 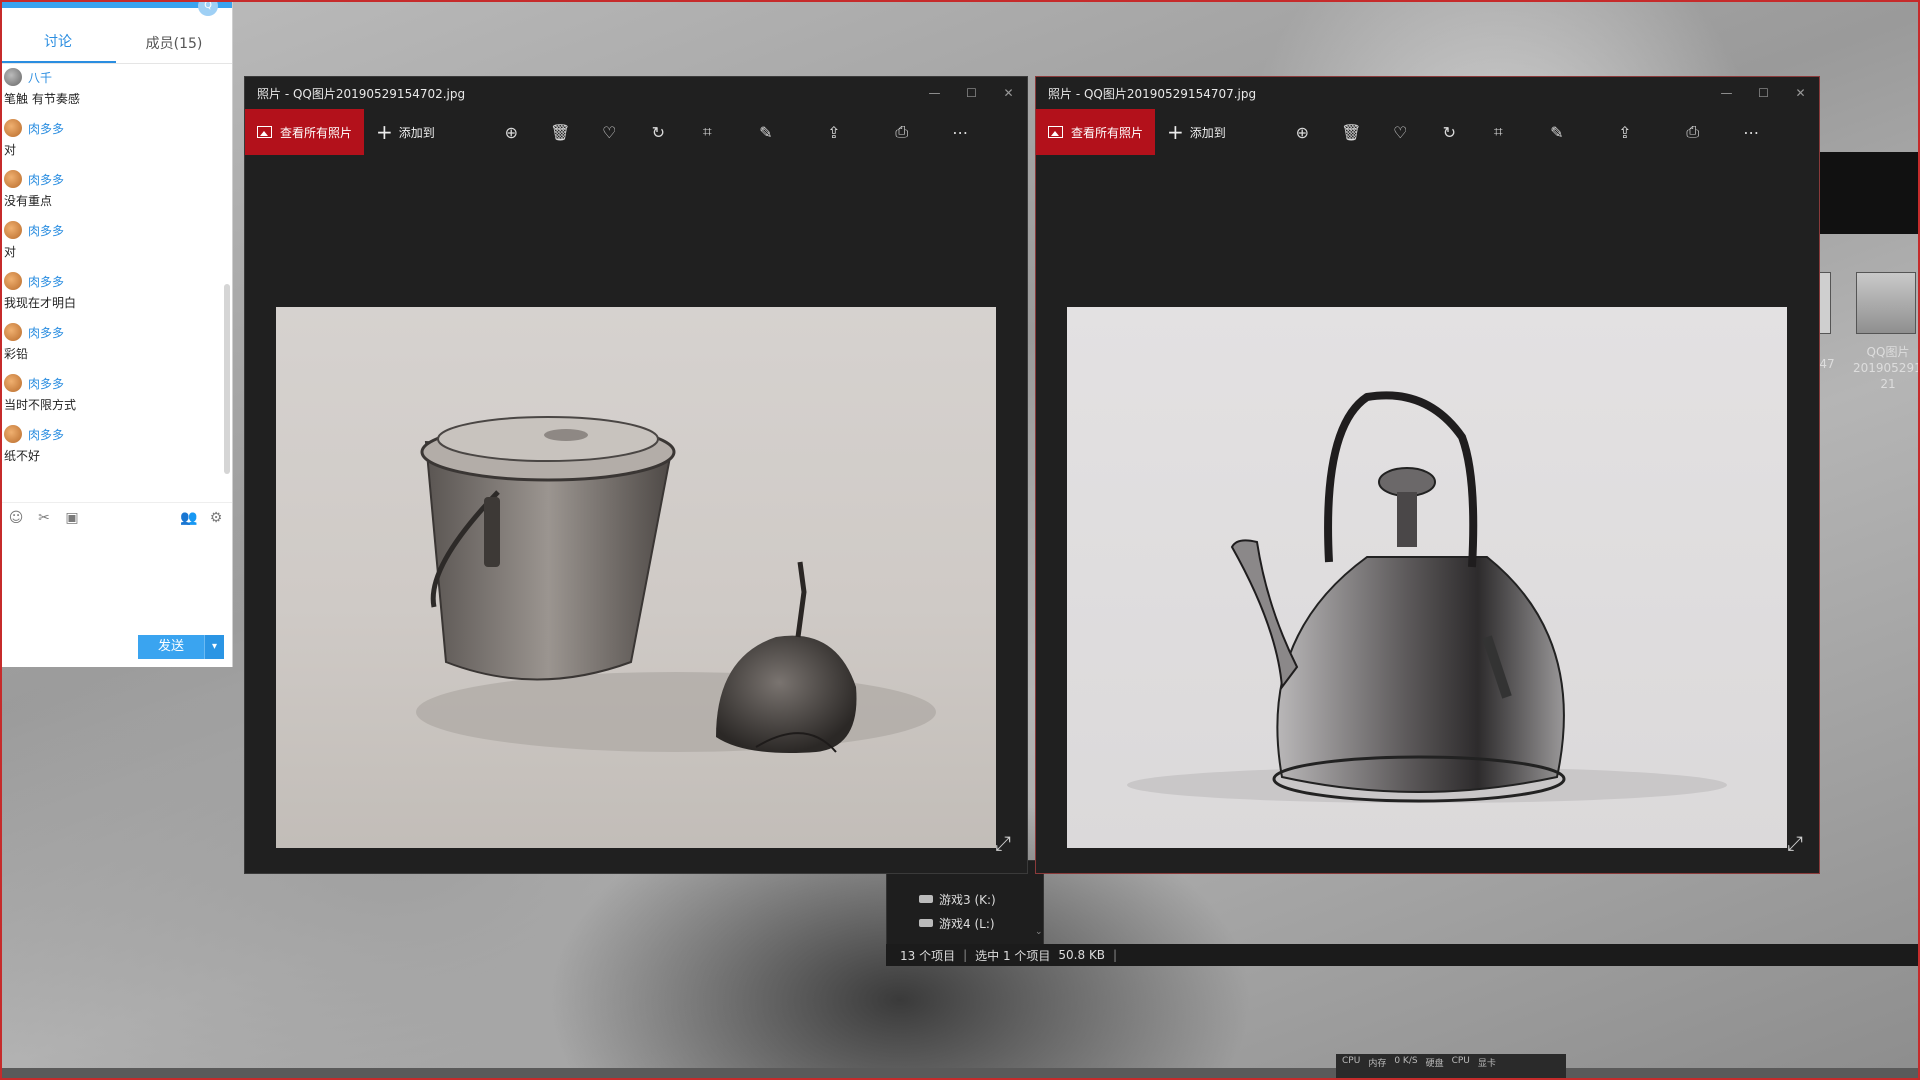 What do you see at coordinates (10, 150) in the screenshot?
I see `message-text: 对` at bounding box center [10, 150].